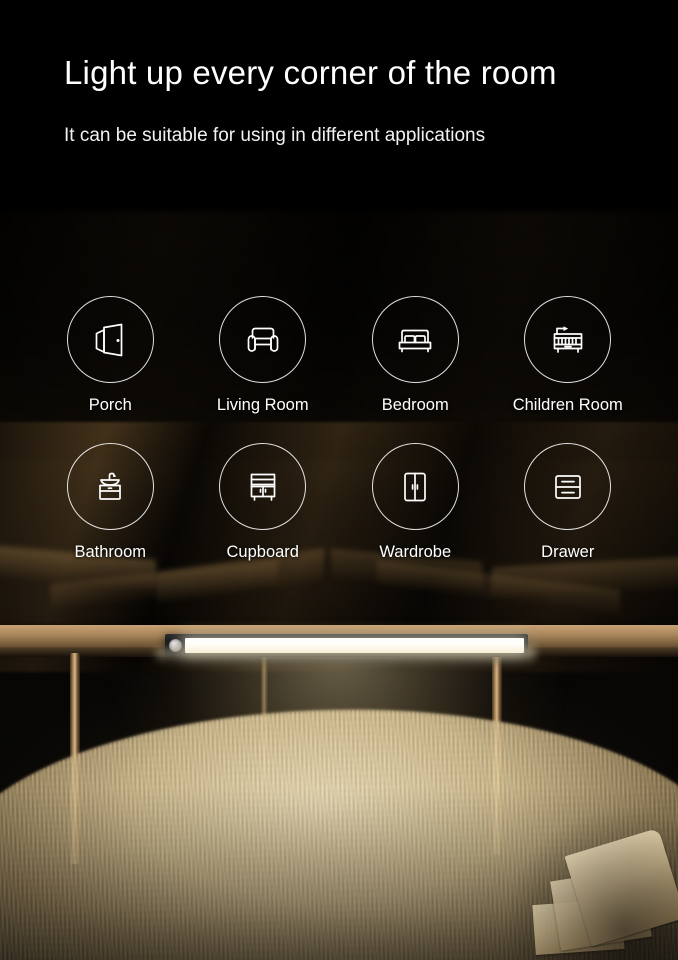 This screenshot has height=960, width=678. Describe the element at coordinates (568, 552) in the screenshot. I see `application-label: Drawer` at that location.